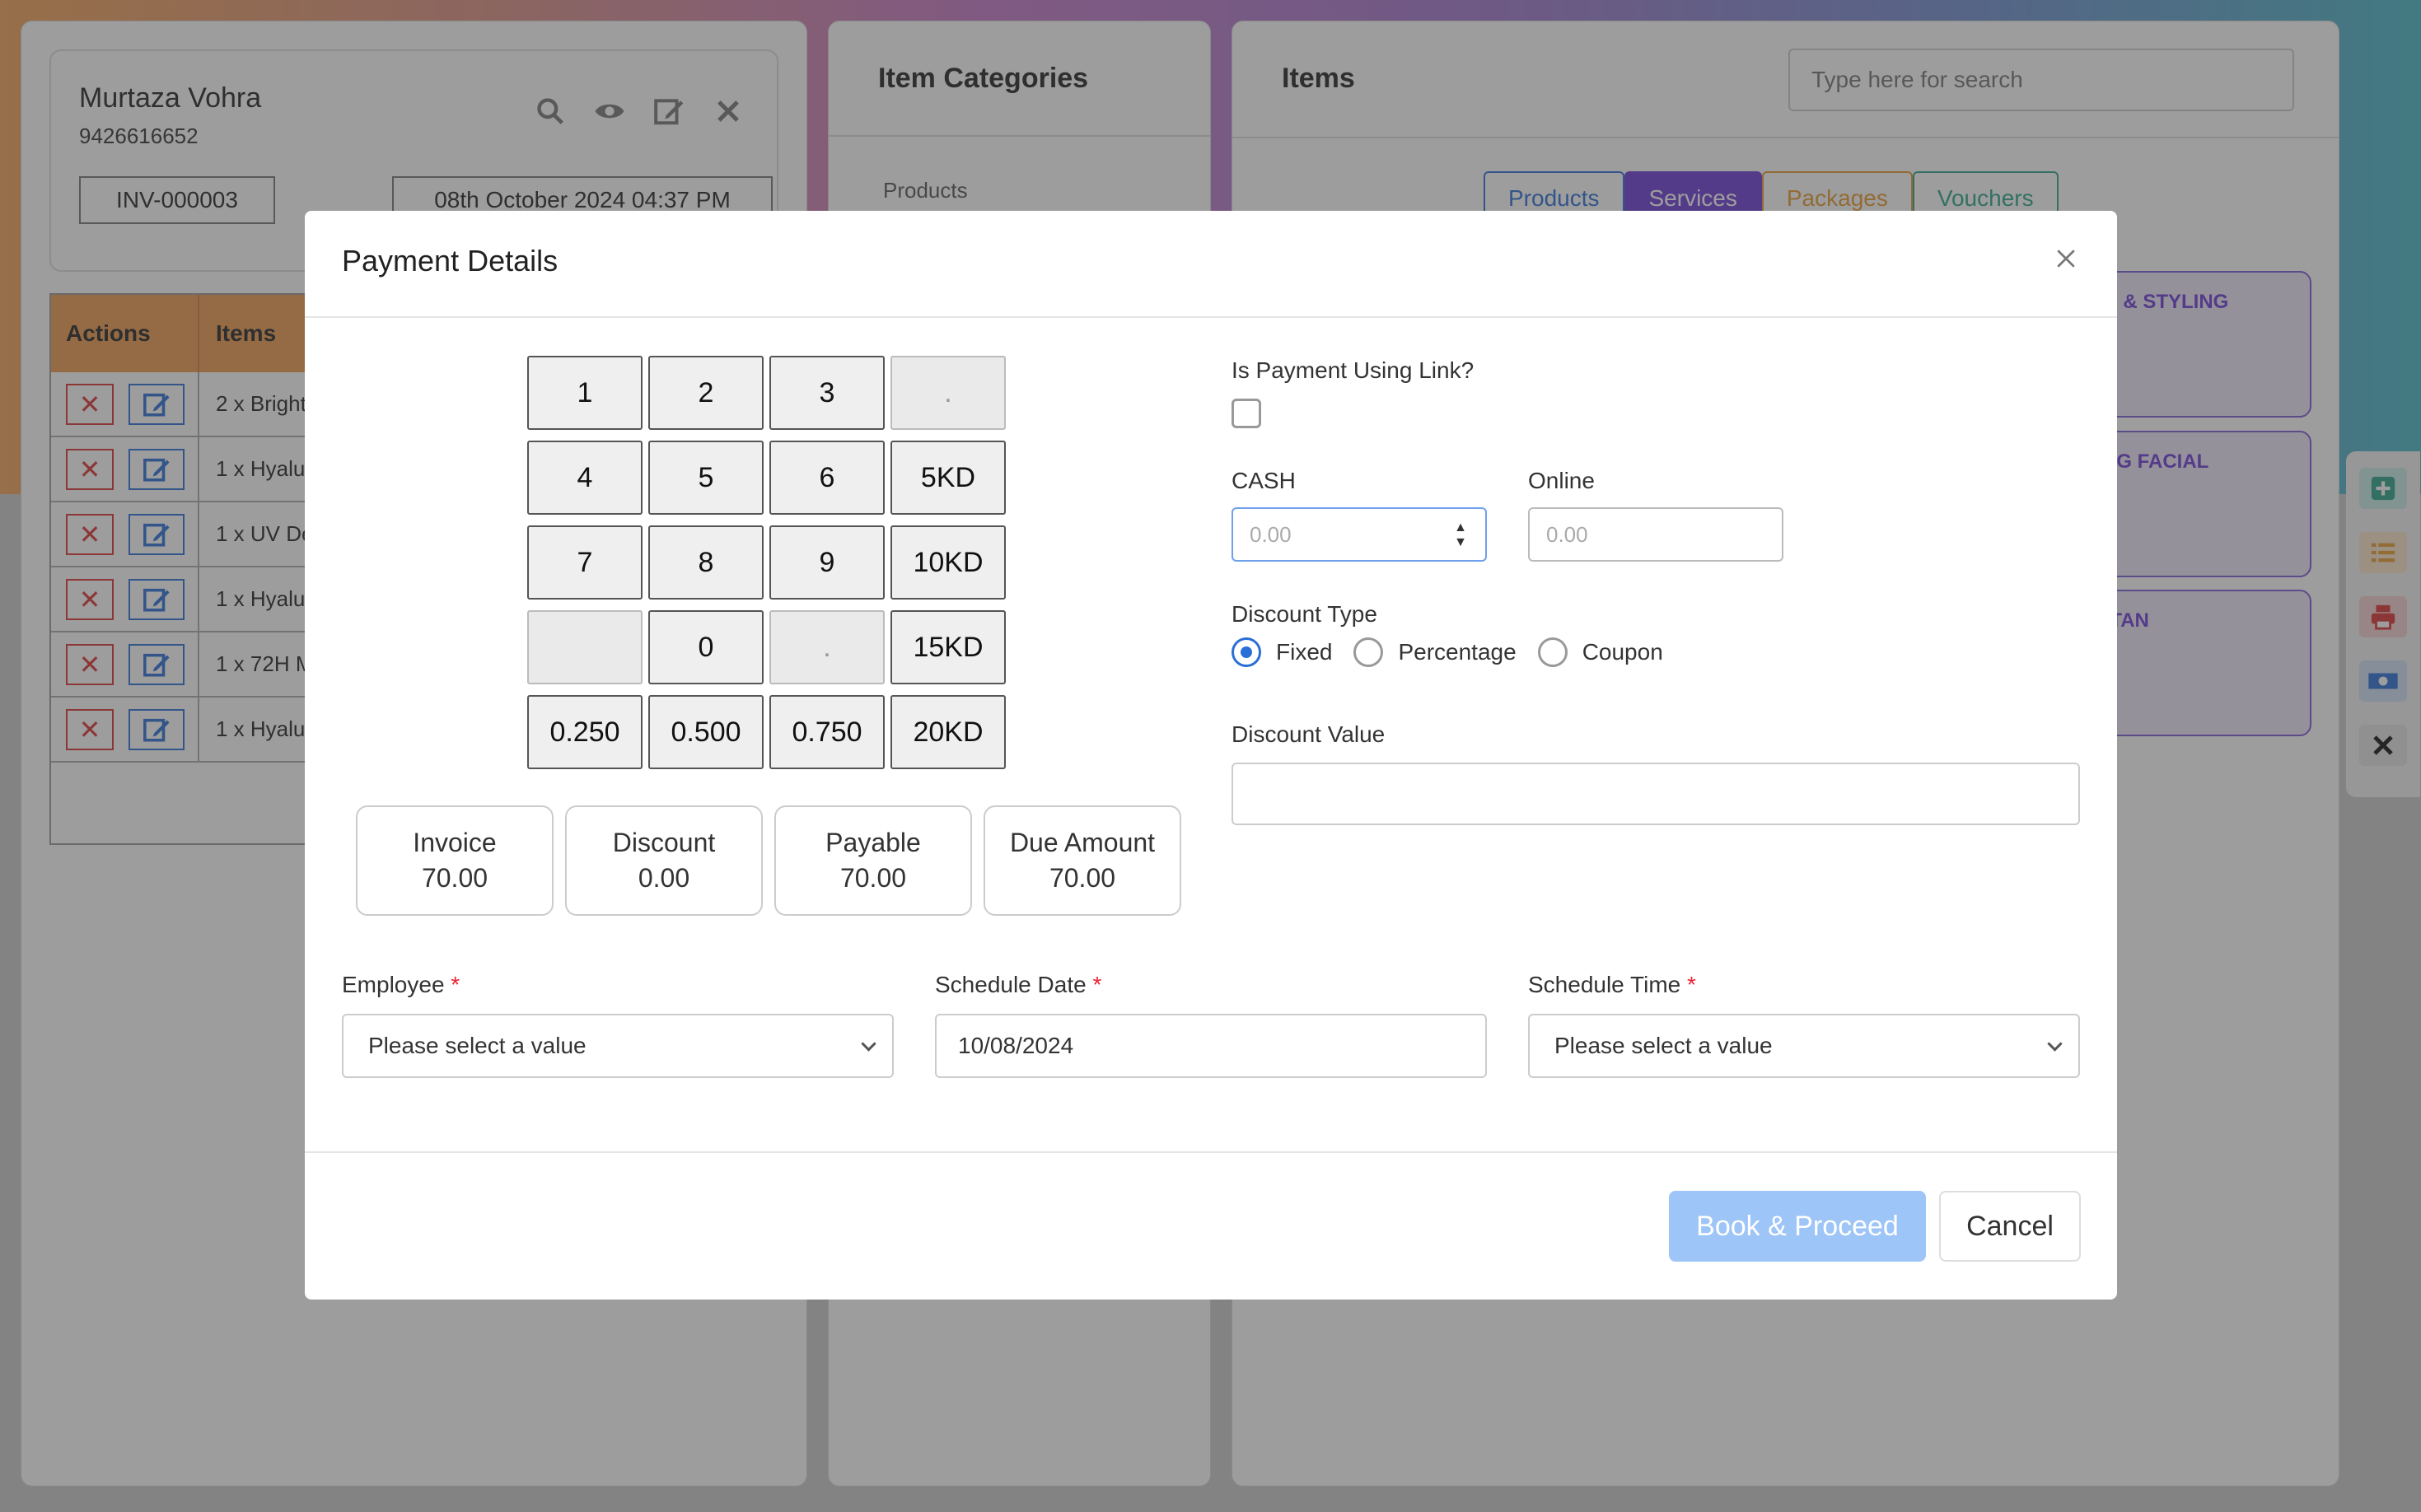 Image resolution: width=2421 pixels, height=1512 pixels. I want to click on schedule-date-label-text: Schedule Date, so click(1011, 984).